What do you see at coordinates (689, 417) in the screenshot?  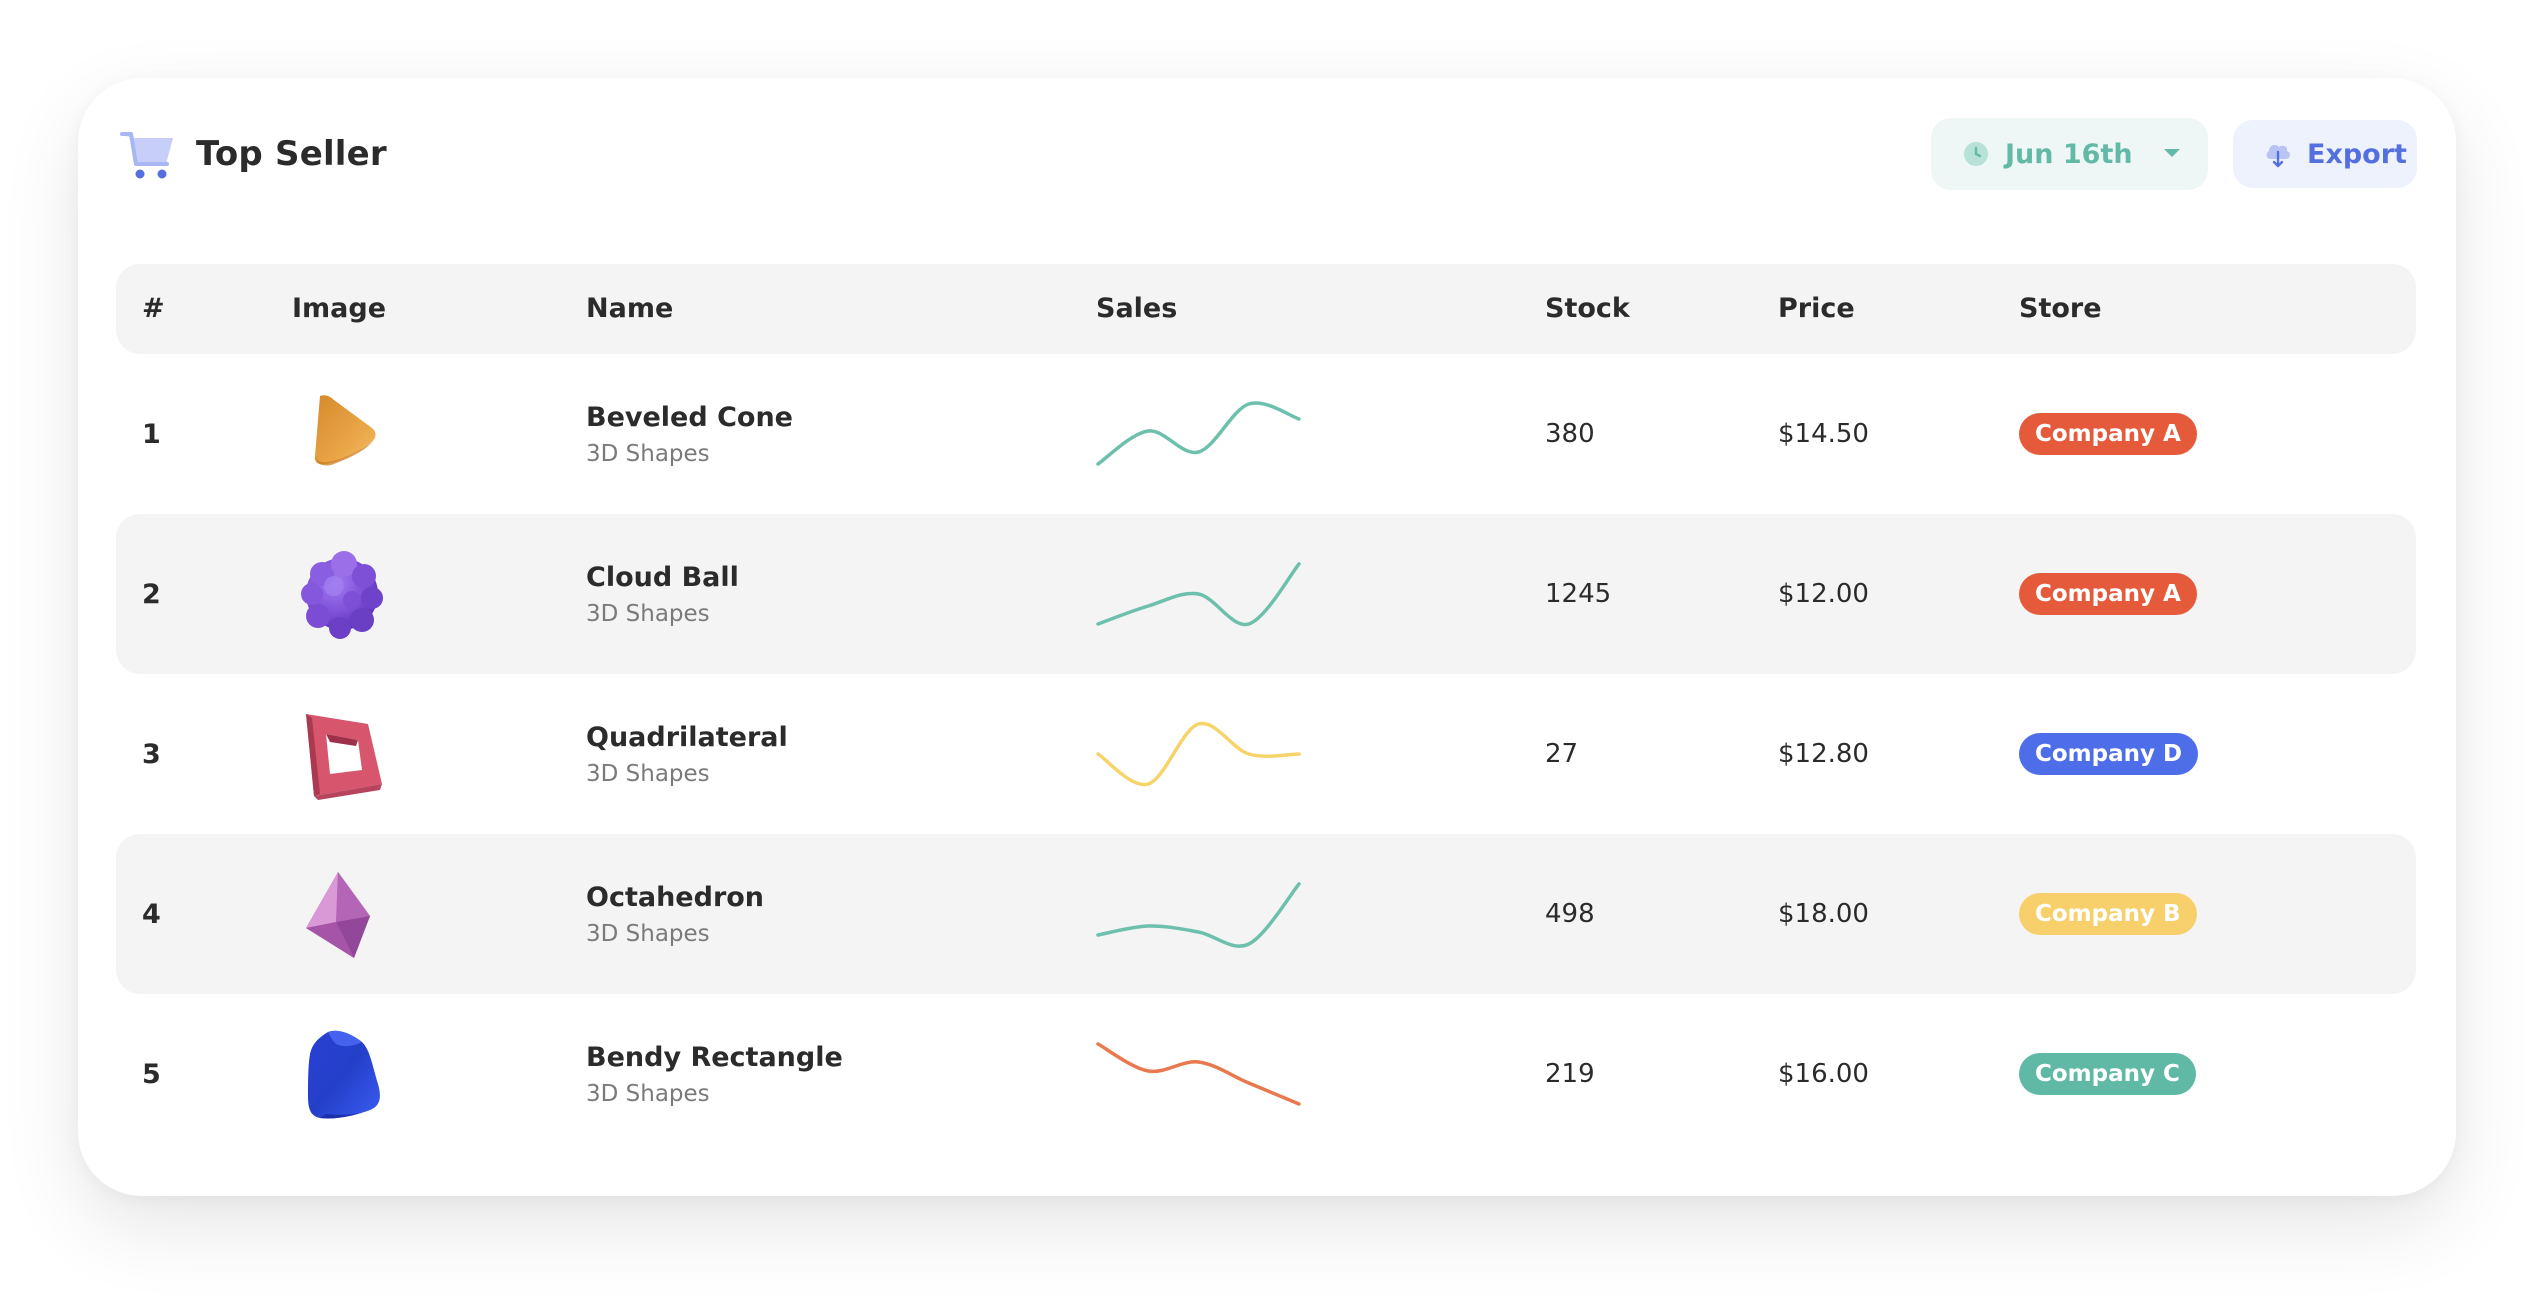 I see `product-name: Beveled Cone` at bounding box center [689, 417].